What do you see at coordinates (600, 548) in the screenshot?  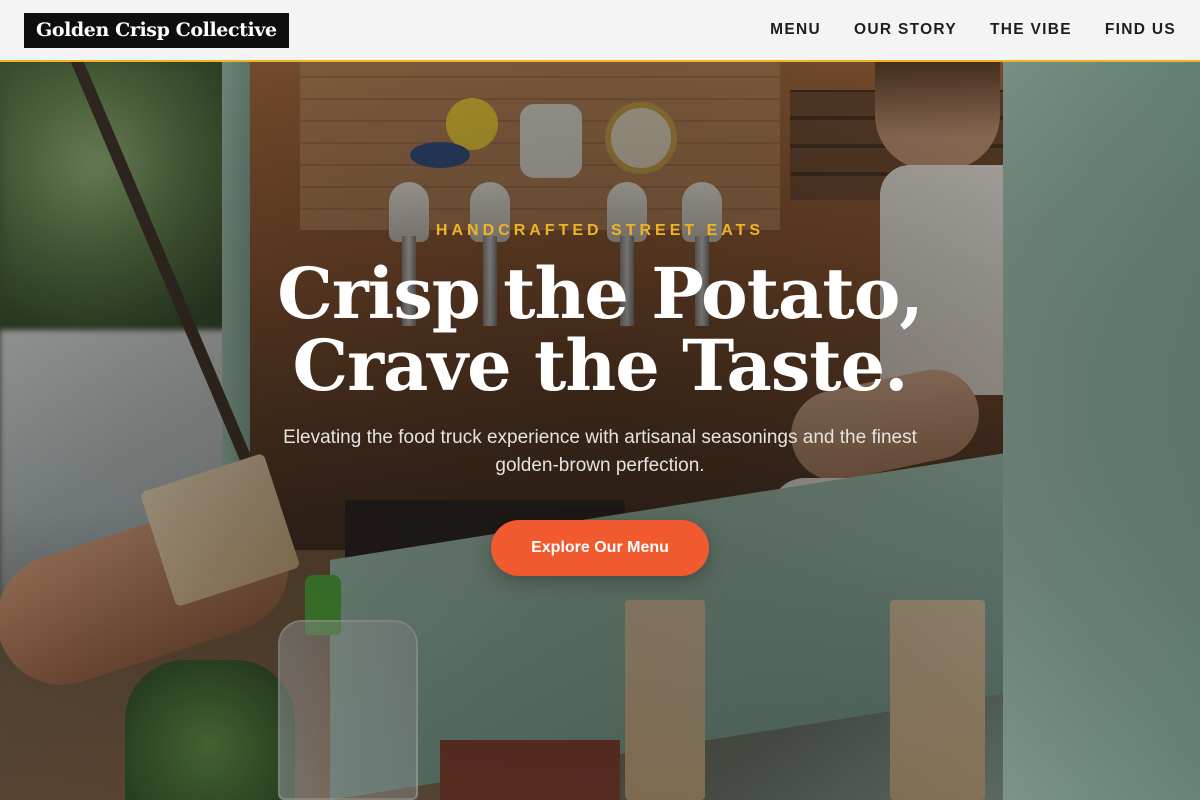 I see `explore-menu-button: Explore Our Menu` at bounding box center [600, 548].